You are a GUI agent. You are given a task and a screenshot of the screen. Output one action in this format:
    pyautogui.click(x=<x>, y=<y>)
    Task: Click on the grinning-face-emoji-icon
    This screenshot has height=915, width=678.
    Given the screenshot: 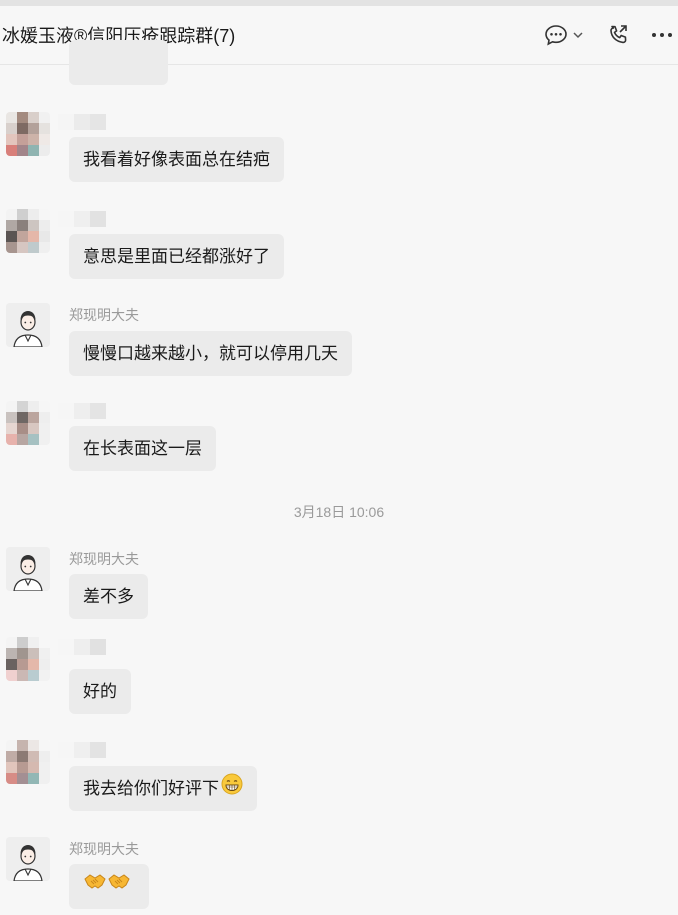 What is the action you would take?
    pyautogui.click(x=232, y=789)
    